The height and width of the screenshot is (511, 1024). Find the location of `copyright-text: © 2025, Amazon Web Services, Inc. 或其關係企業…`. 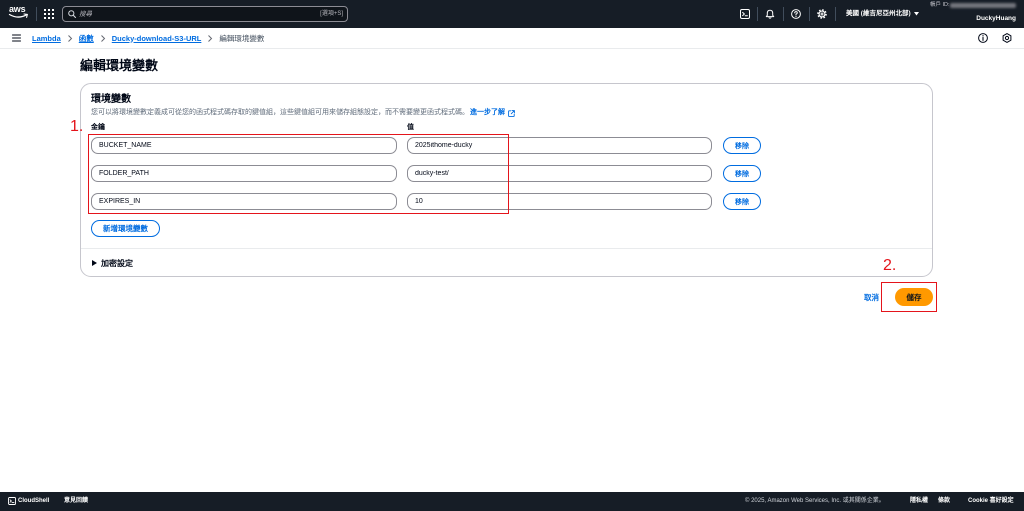

copyright-text: © 2025, Amazon Web Services, Inc. 或其關係企業… is located at coordinates (815, 501).